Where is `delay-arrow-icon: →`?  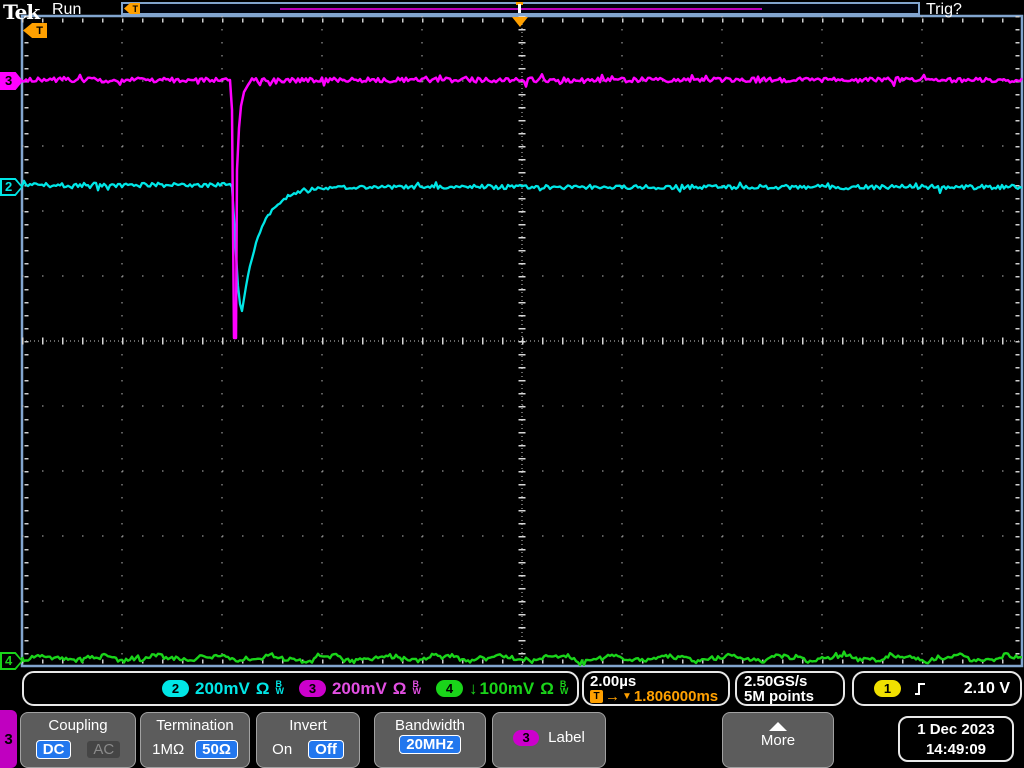
delay-arrow-icon: → is located at coordinates (612, 696).